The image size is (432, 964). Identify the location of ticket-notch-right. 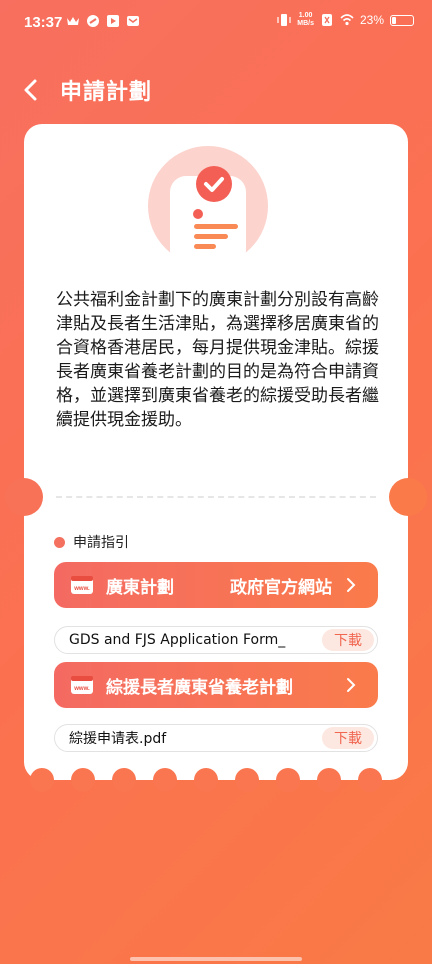
(408, 497).